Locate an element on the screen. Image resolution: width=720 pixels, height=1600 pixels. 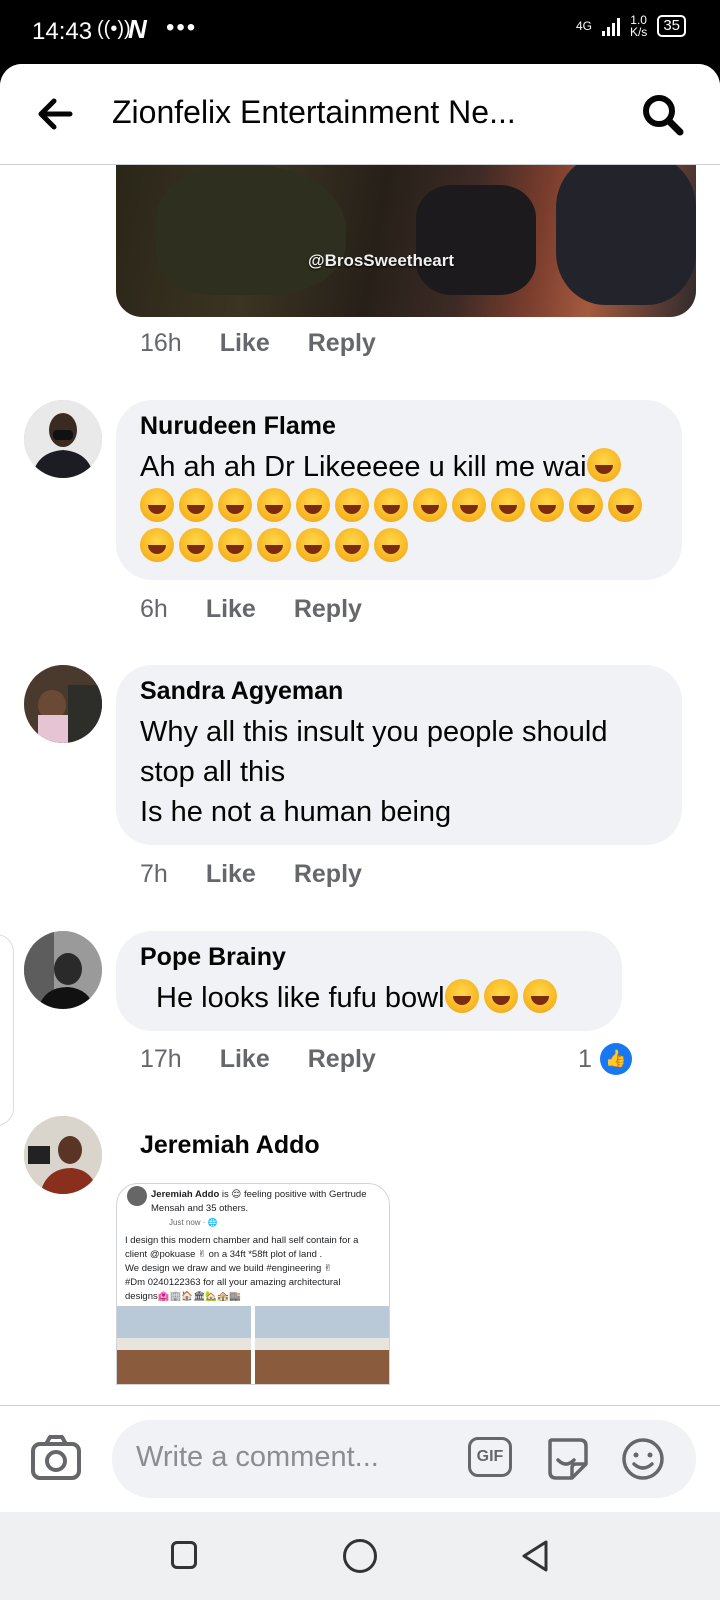
network-type: 4G is located at coordinates (583, 26).